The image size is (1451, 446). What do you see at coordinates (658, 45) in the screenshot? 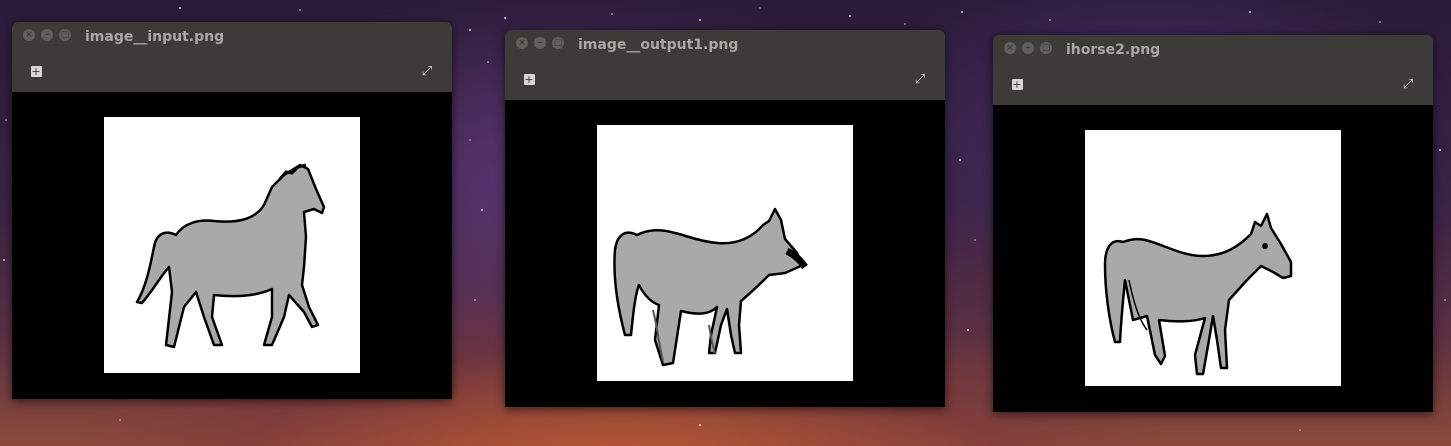
I see `window-title: image__output1.png` at bounding box center [658, 45].